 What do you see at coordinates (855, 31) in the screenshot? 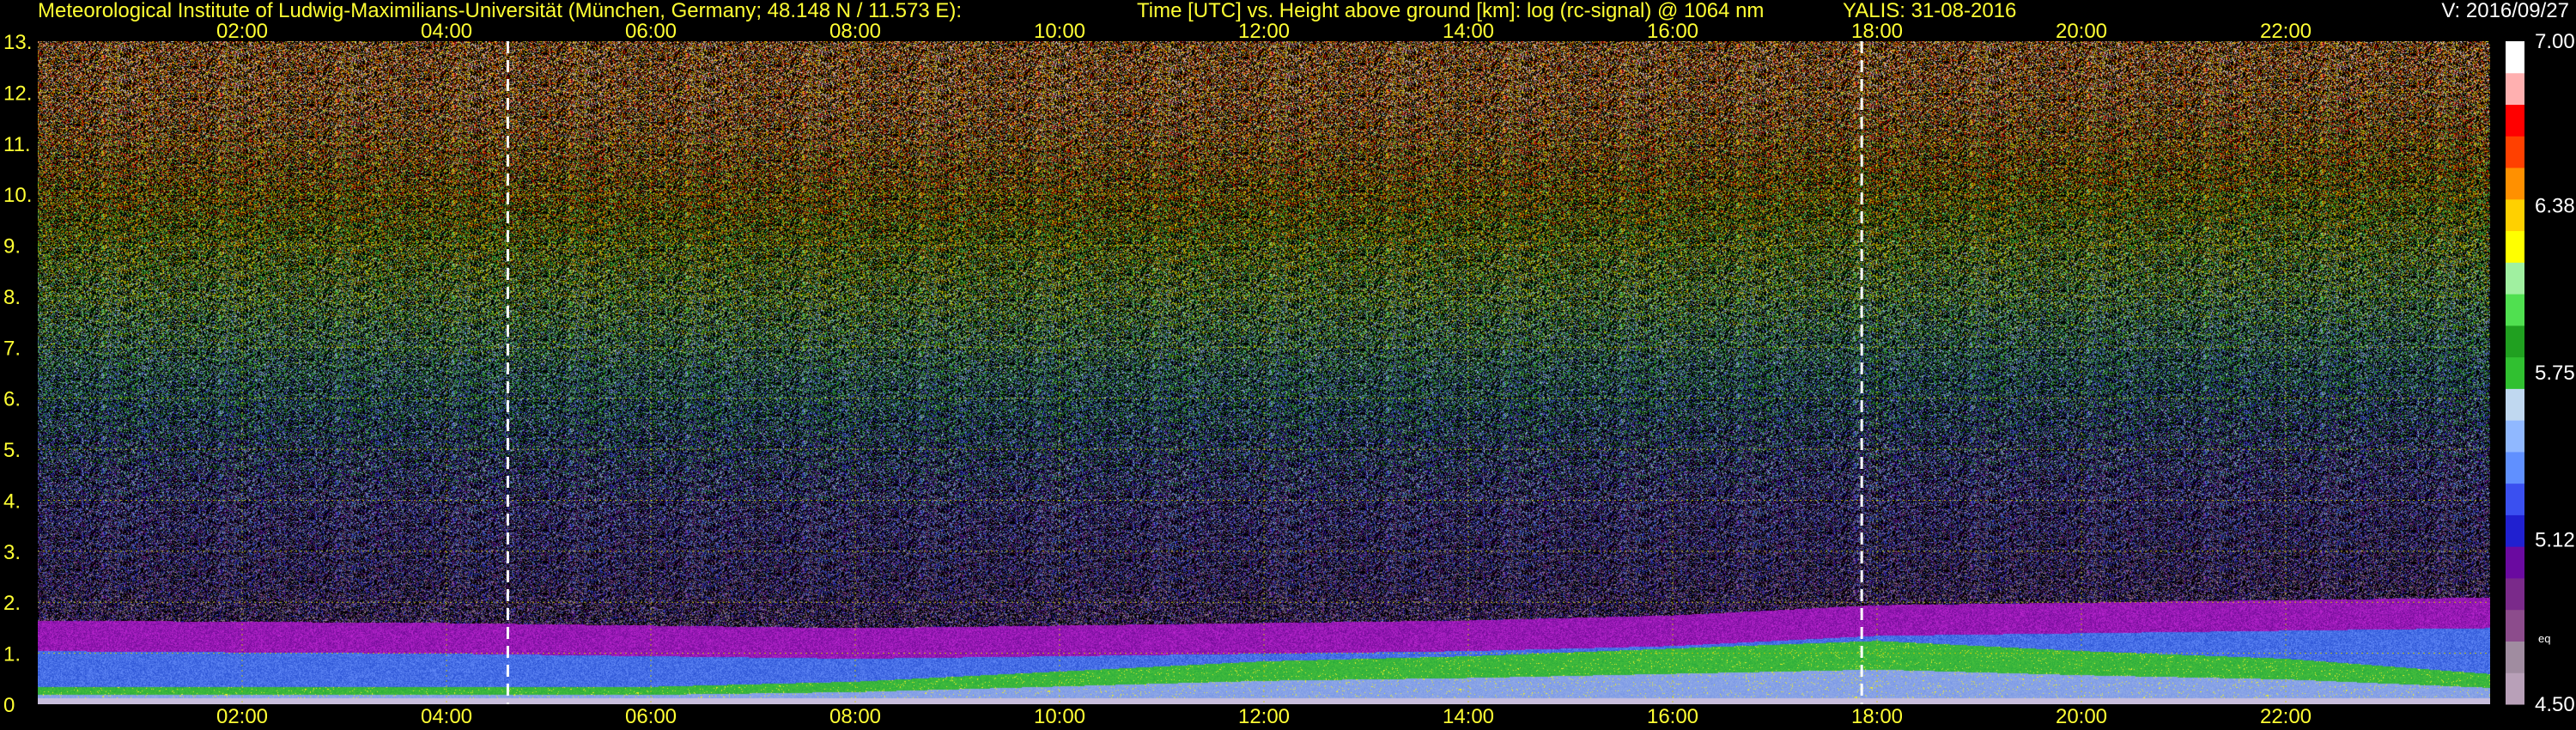
I see `x-tick-label-top: 08:00` at bounding box center [855, 31].